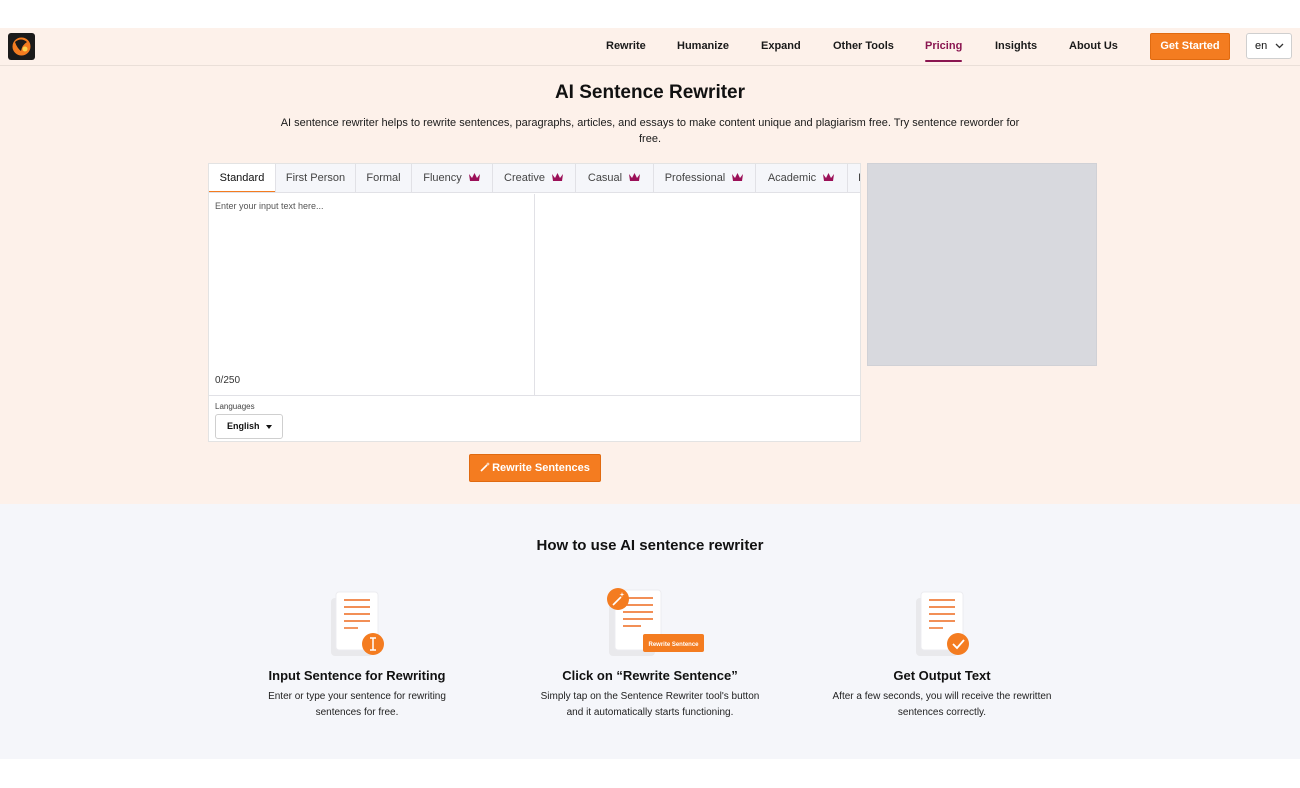  Describe the element at coordinates (485, 464) in the screenshot. I see `magic-wand-icon` at that location.